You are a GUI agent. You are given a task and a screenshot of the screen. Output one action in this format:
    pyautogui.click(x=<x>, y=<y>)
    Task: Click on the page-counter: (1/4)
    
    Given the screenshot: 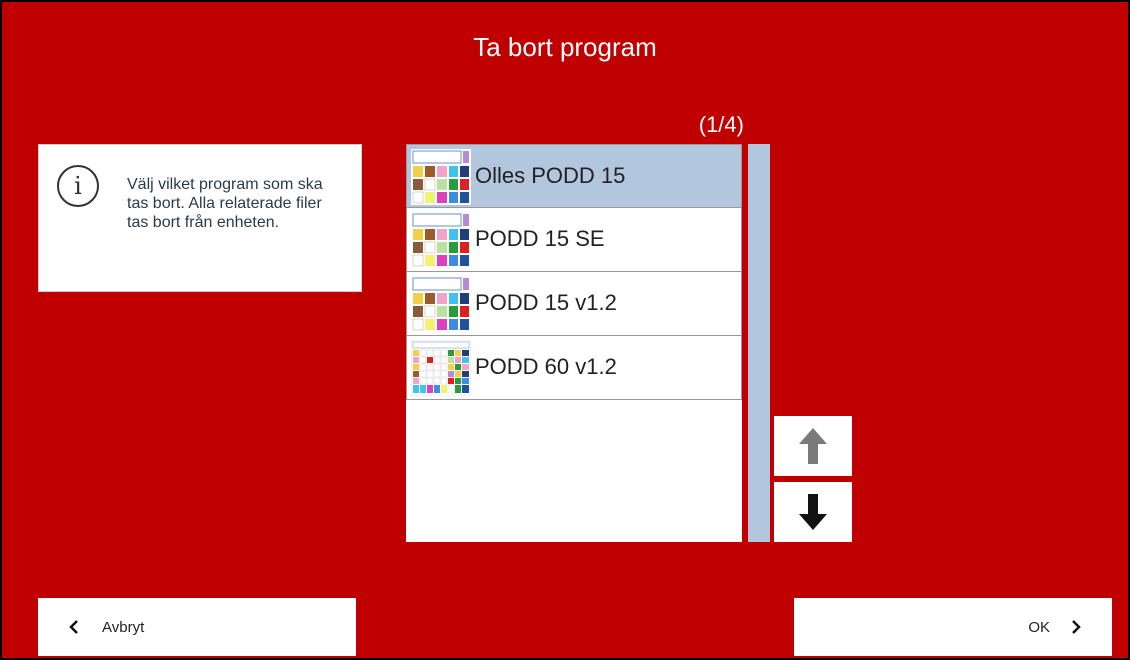 What is the action you would take?
    pyautogui.click(x=721, y=124)
    